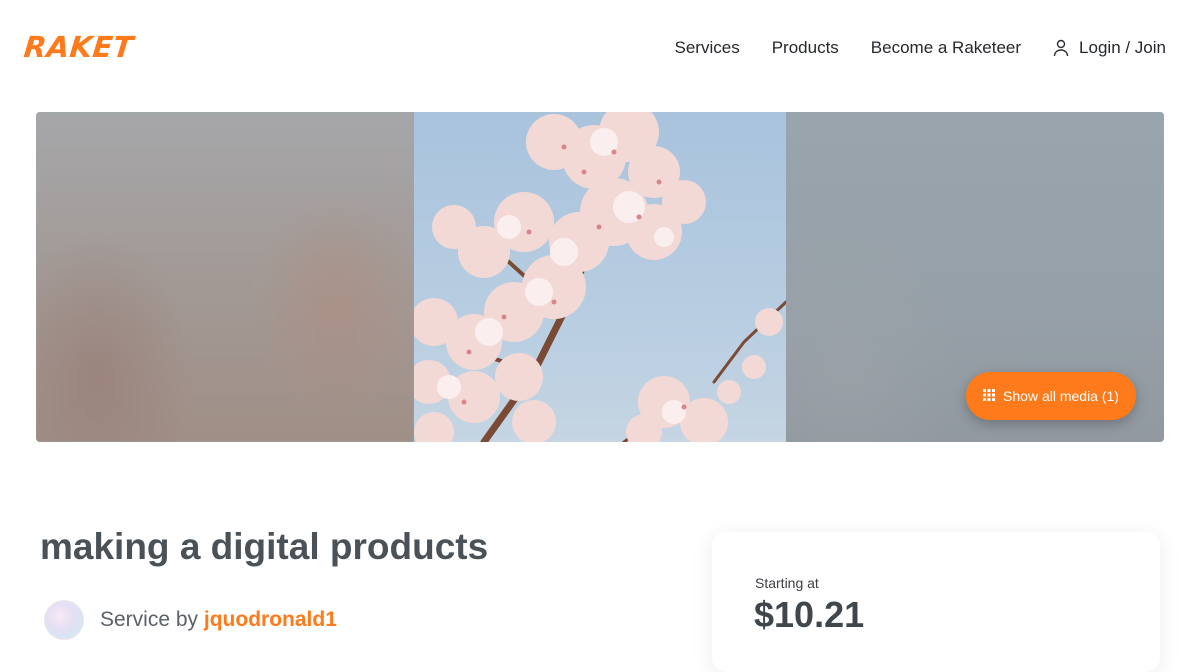  What do you see at coordinates (149, 619) in the screenshot?
I see `seller-prefix: Service by` at bounding box center [149, 619].